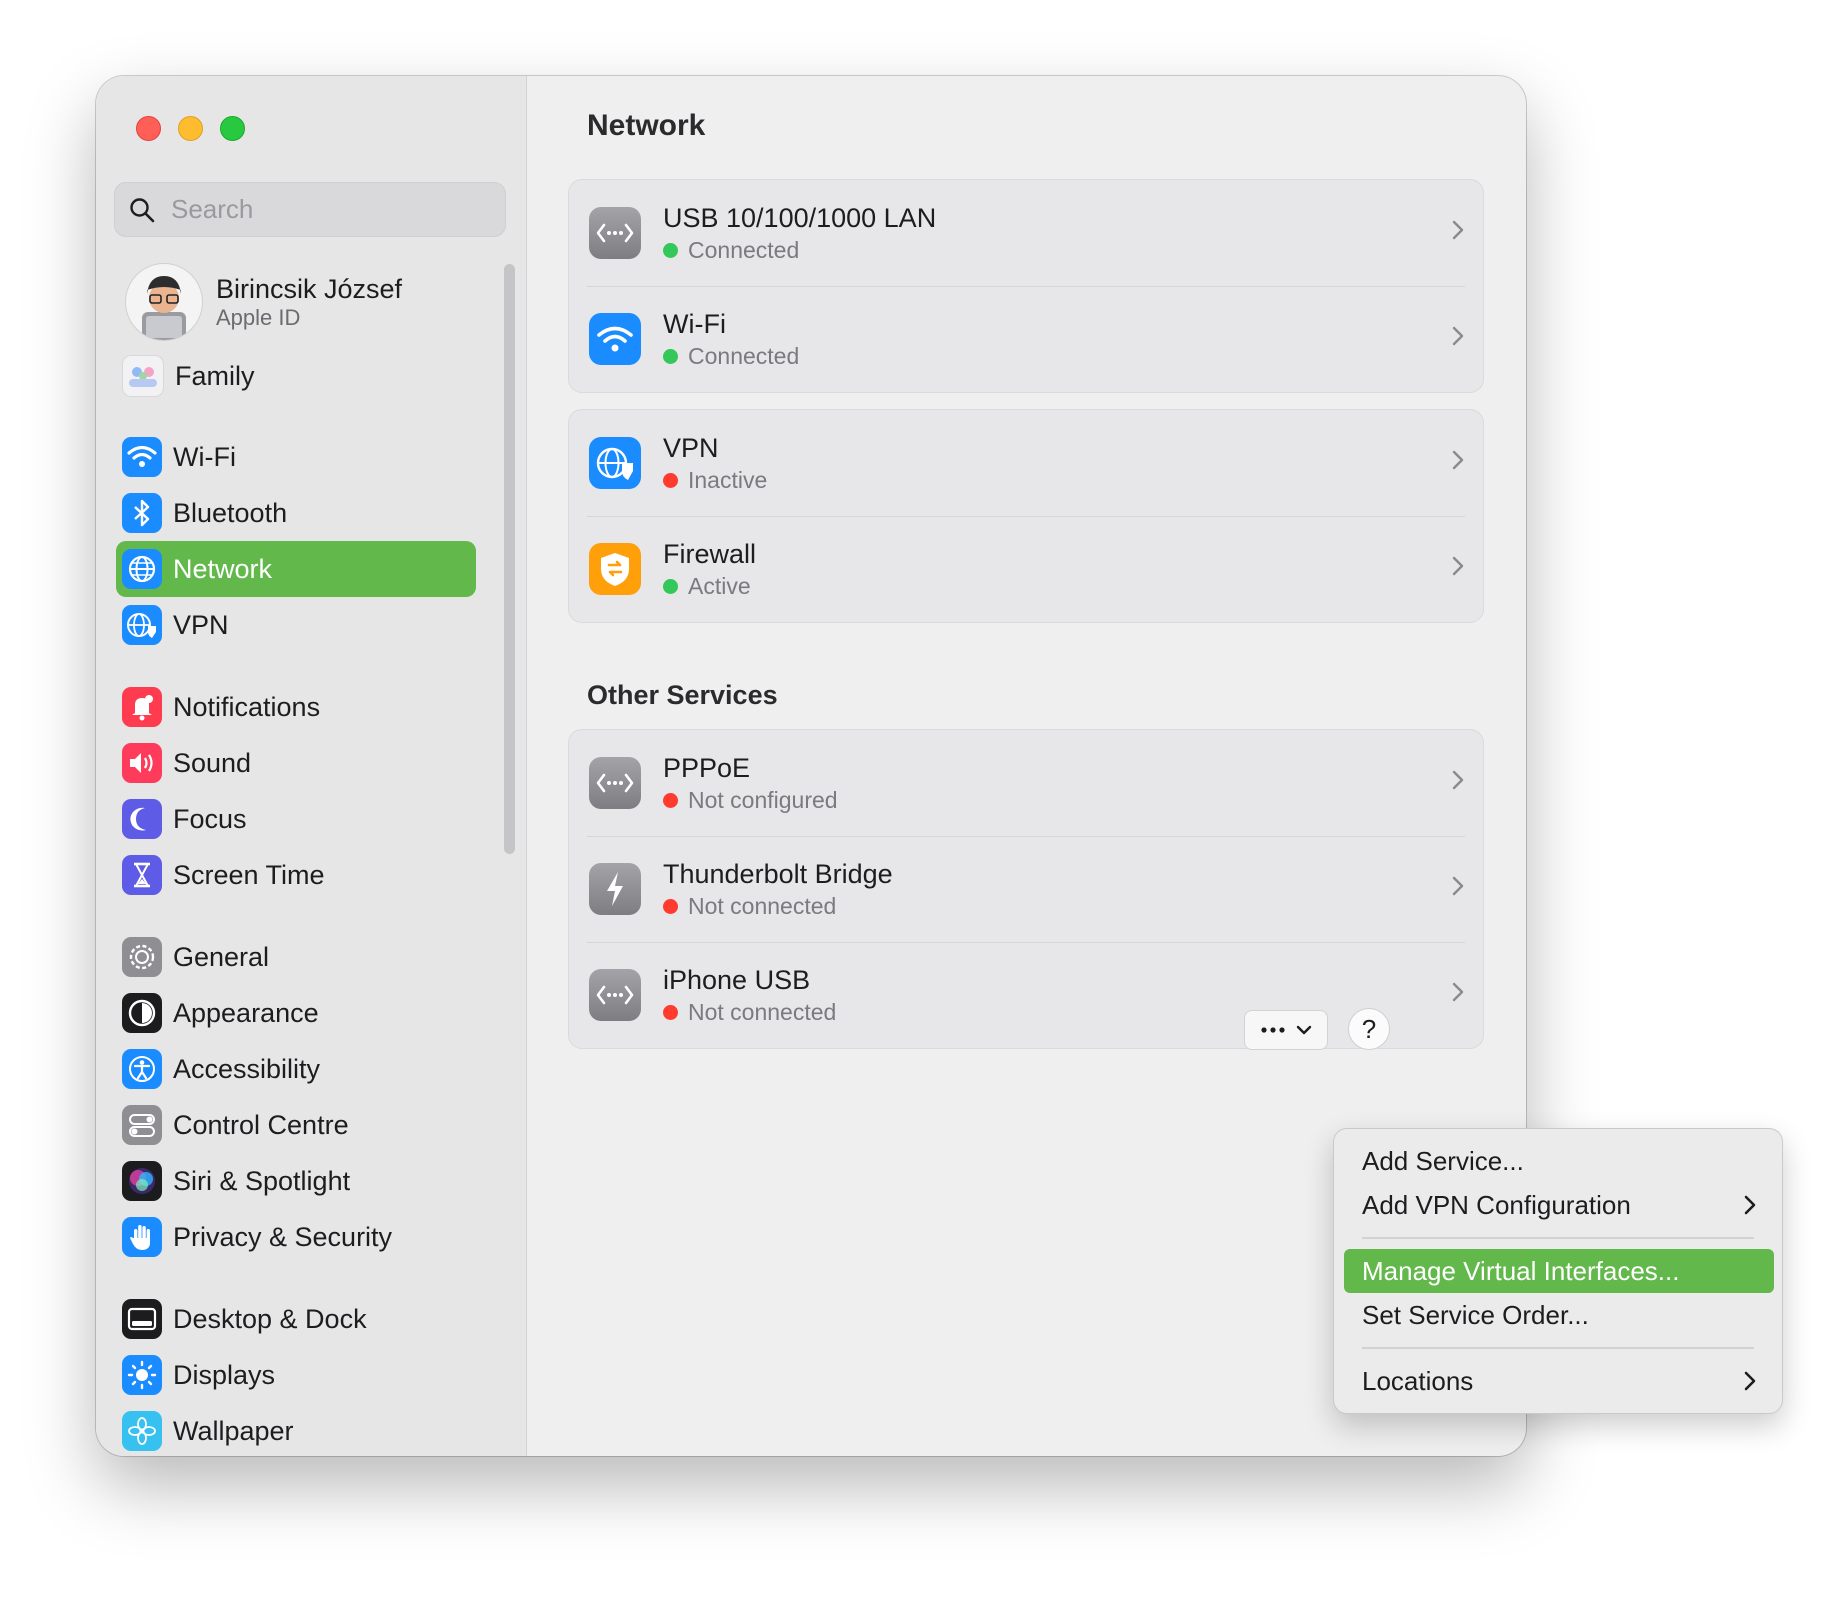 The height and width of the screenshot is (1604, 1823). I want to click on gear-icon, so click(142, 957).